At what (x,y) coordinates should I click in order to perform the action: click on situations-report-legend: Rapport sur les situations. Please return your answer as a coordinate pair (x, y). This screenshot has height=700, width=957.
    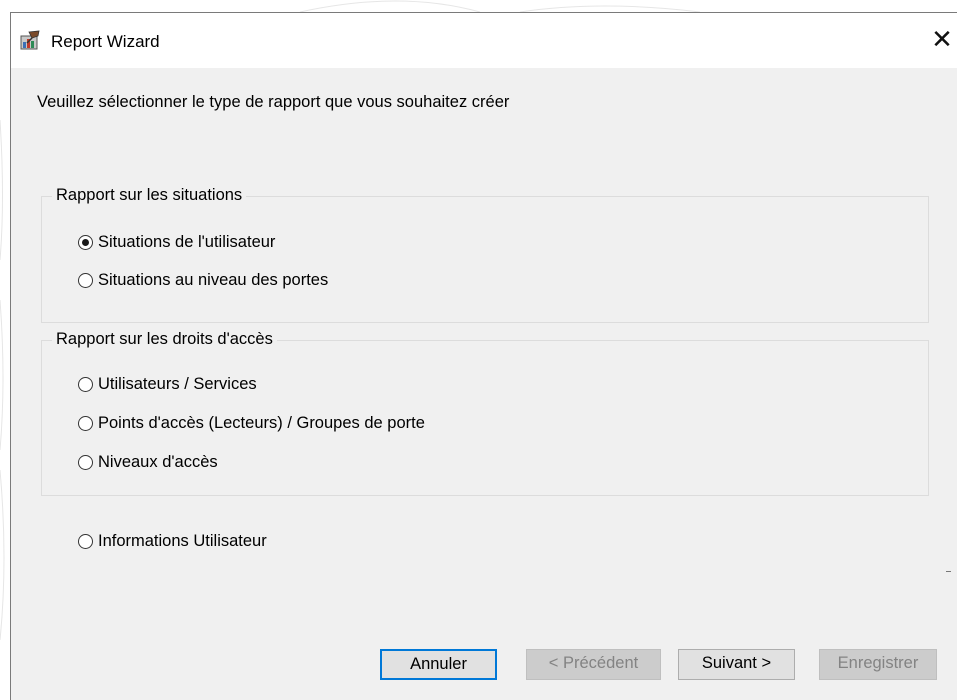
    Looking at the image, I should click on (149, 195).